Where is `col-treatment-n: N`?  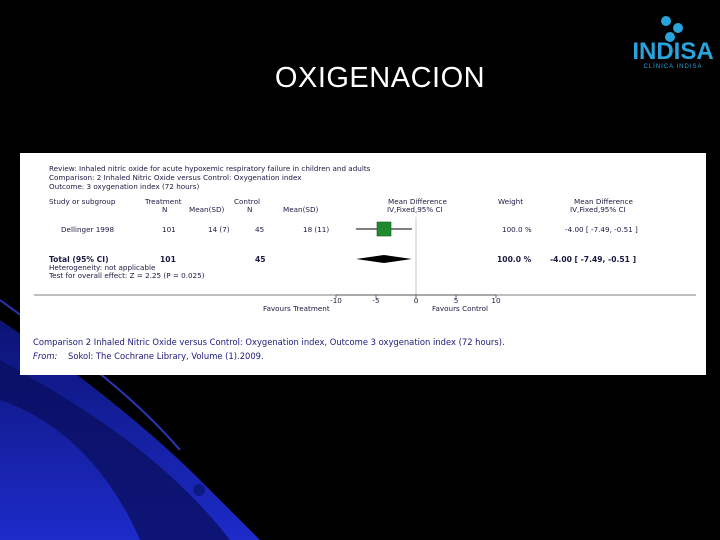
col-treatment-n: N is located at coordinates (164, 209).